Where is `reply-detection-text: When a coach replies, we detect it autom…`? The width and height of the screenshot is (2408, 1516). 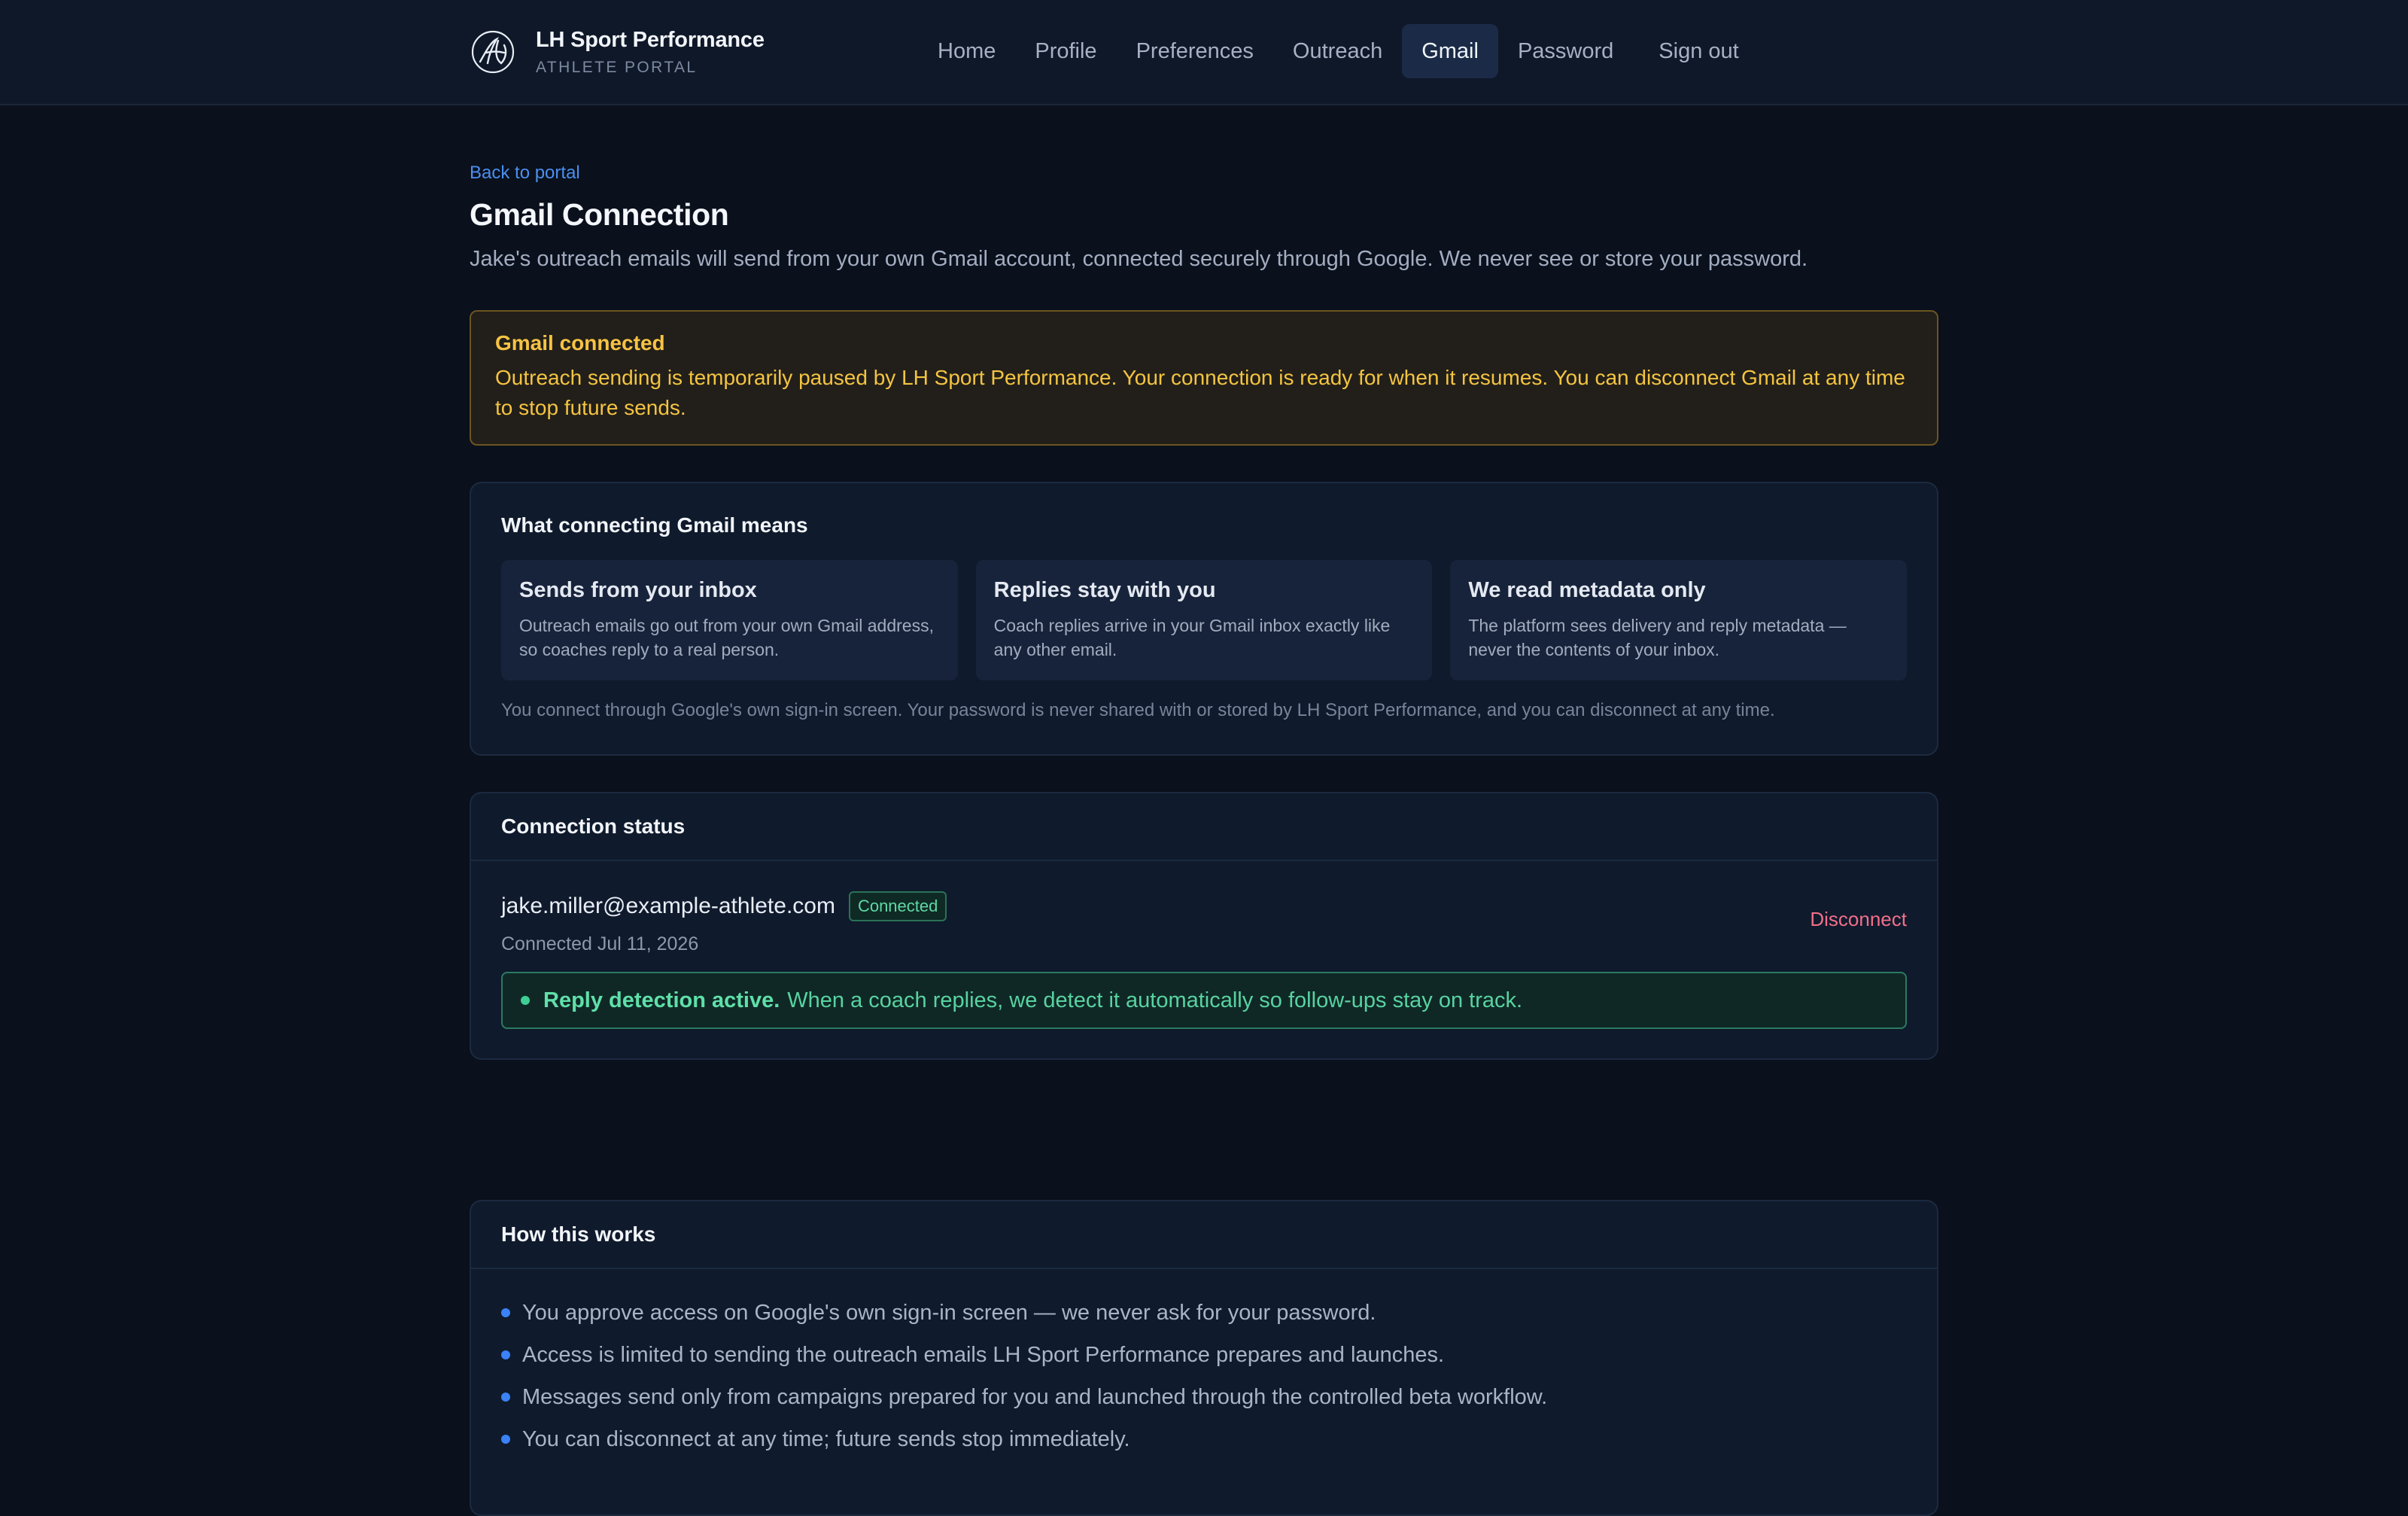
reply-detection-text: When a coach replies, we detect it autom… is located at coordinates (1155, 1000).